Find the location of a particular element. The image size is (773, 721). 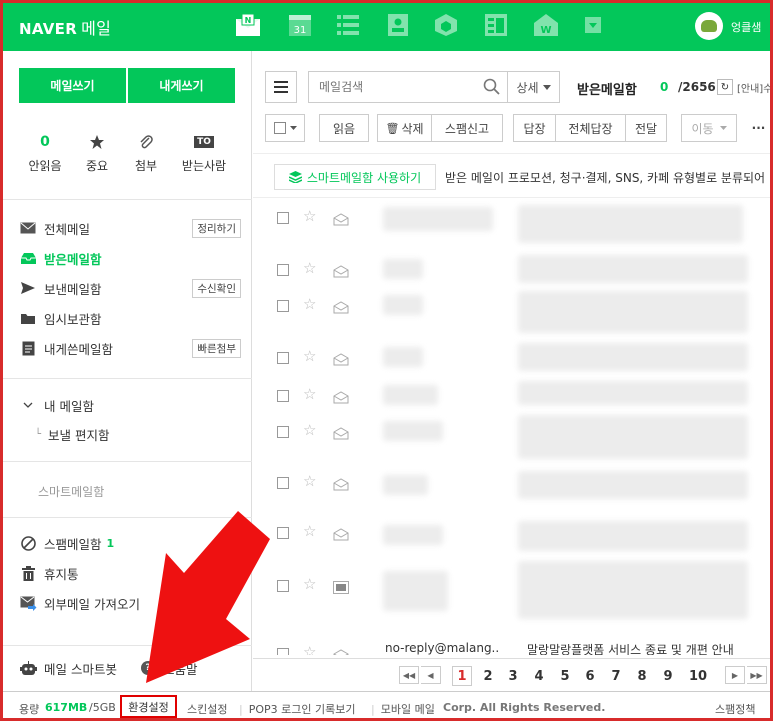

page-4: 4 is located at coordinates (539, 676).